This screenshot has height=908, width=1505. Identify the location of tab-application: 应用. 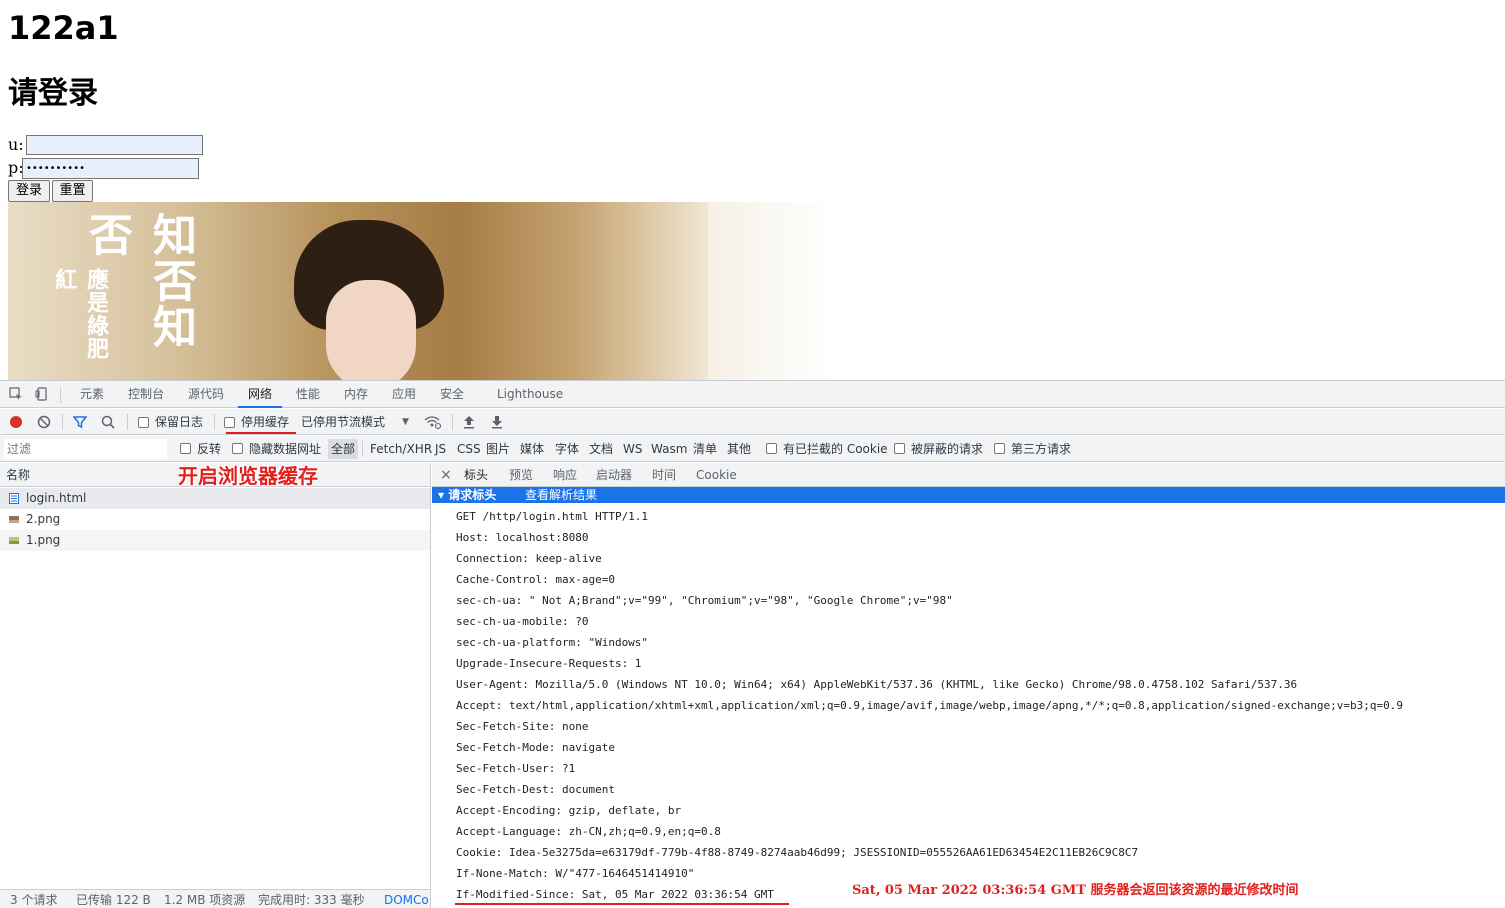
(404, 394).